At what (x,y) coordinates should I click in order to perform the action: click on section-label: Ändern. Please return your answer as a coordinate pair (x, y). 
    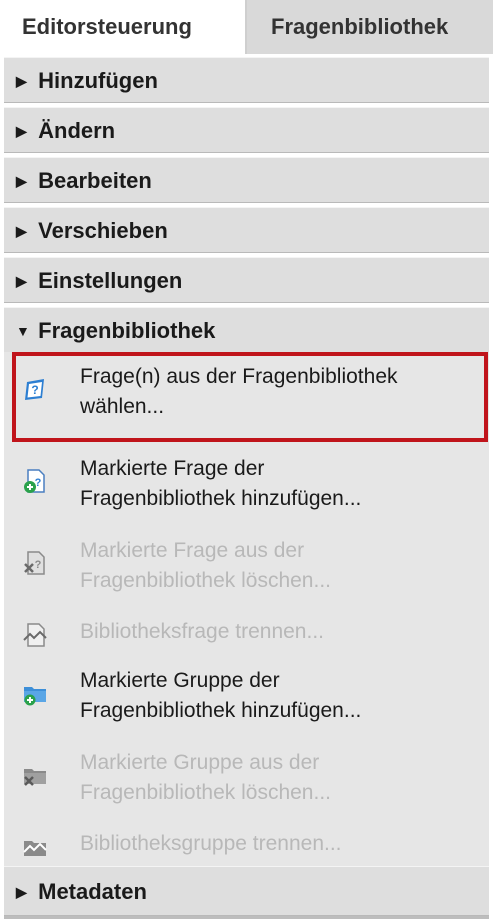
    Looking at the image, I should click on (77, 130).